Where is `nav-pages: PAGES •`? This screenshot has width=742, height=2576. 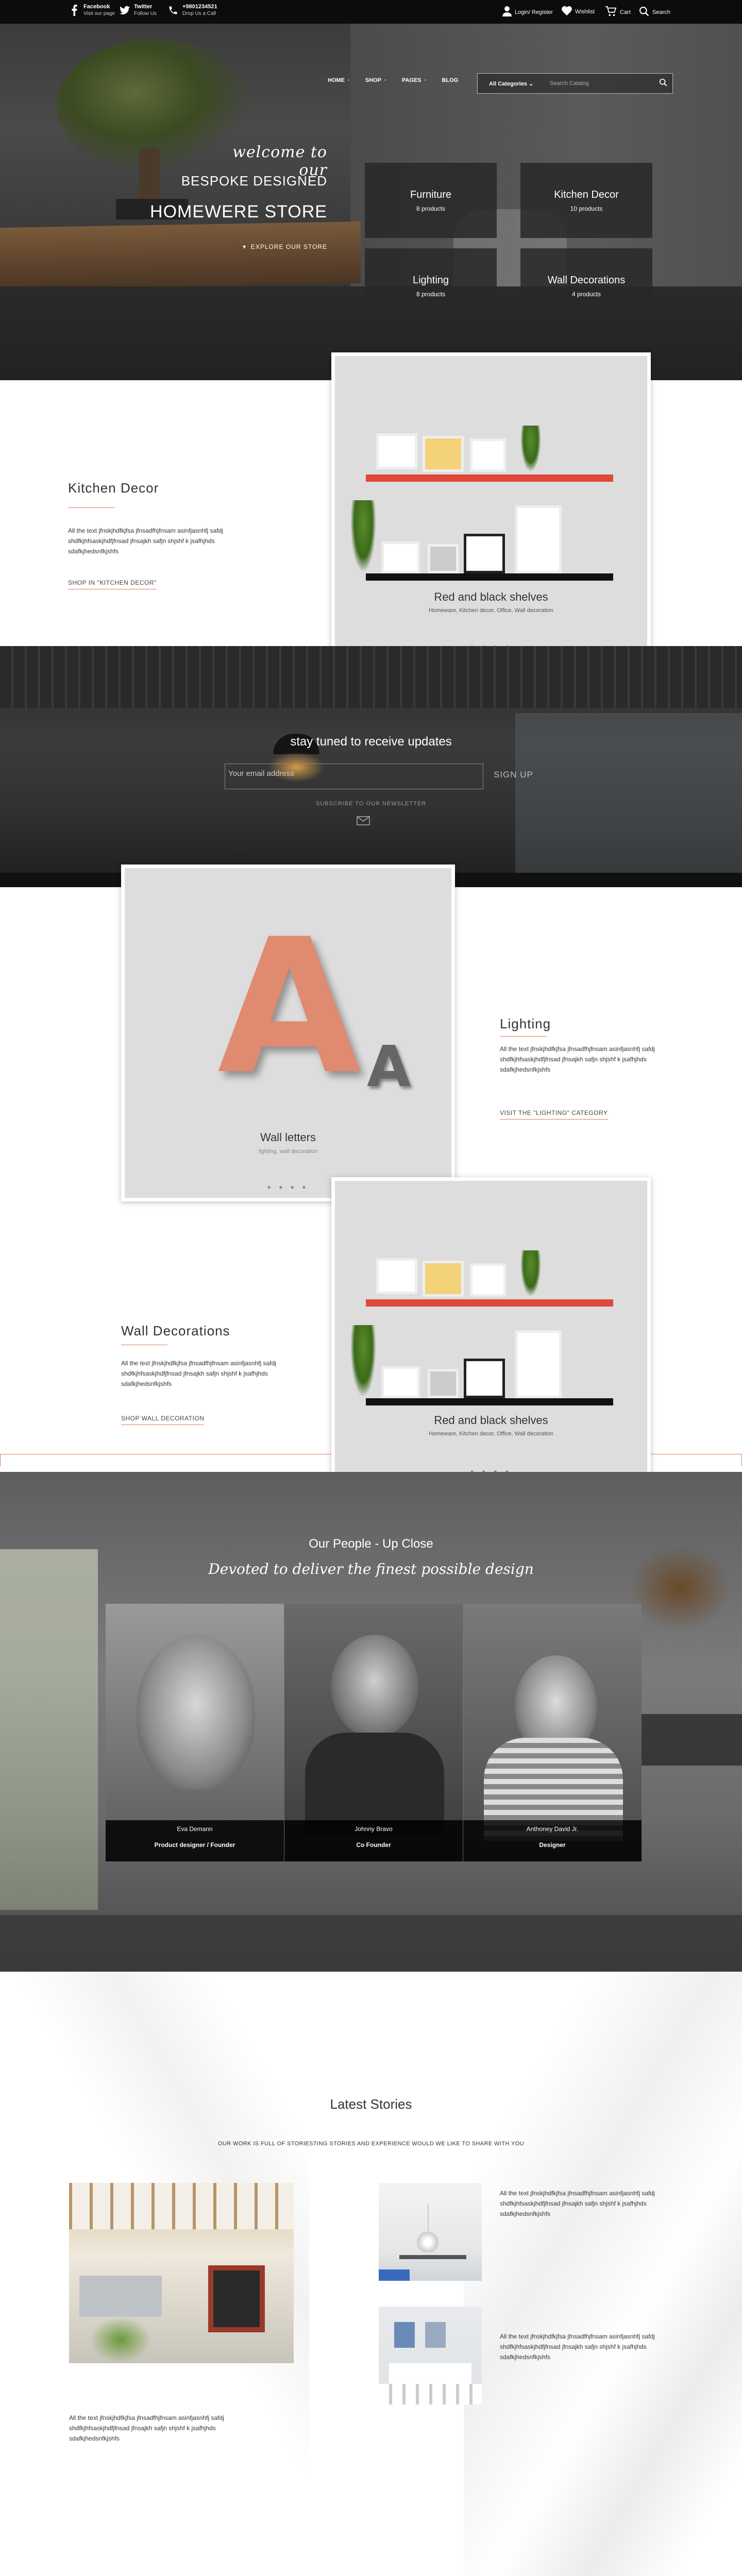
nav-pages: PAGES • is located at coordinates (414, 80).